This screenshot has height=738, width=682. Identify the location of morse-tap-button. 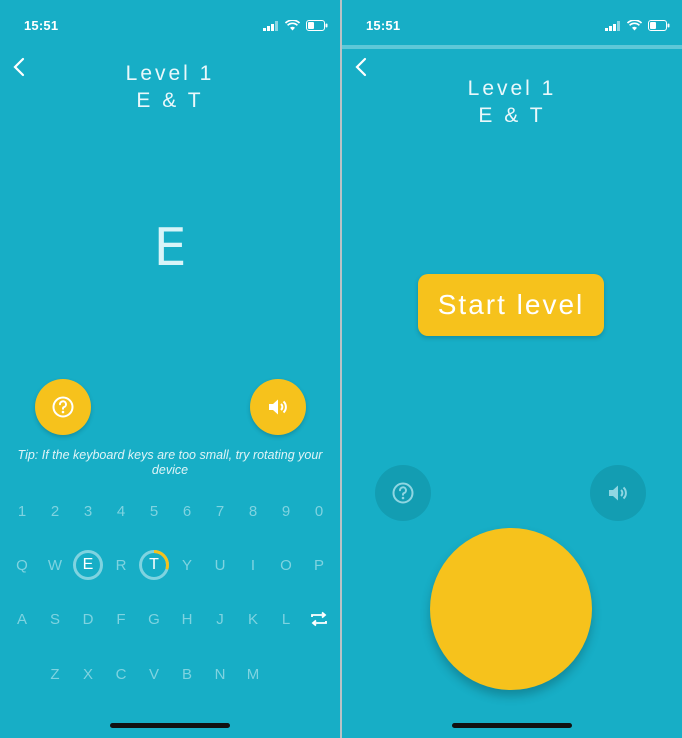
(511, 609).